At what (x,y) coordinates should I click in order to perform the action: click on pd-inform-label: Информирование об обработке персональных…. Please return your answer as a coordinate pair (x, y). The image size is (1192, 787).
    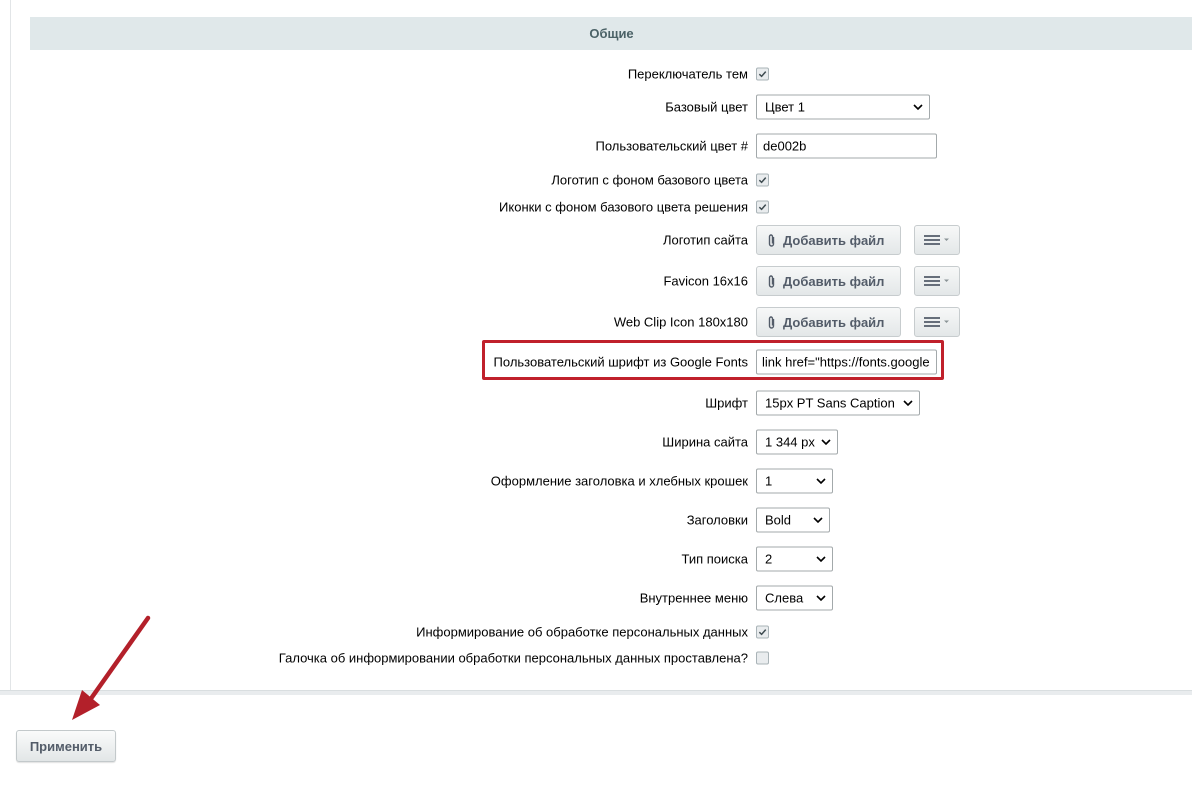
    Looking at the image, I should click on (582, 632).